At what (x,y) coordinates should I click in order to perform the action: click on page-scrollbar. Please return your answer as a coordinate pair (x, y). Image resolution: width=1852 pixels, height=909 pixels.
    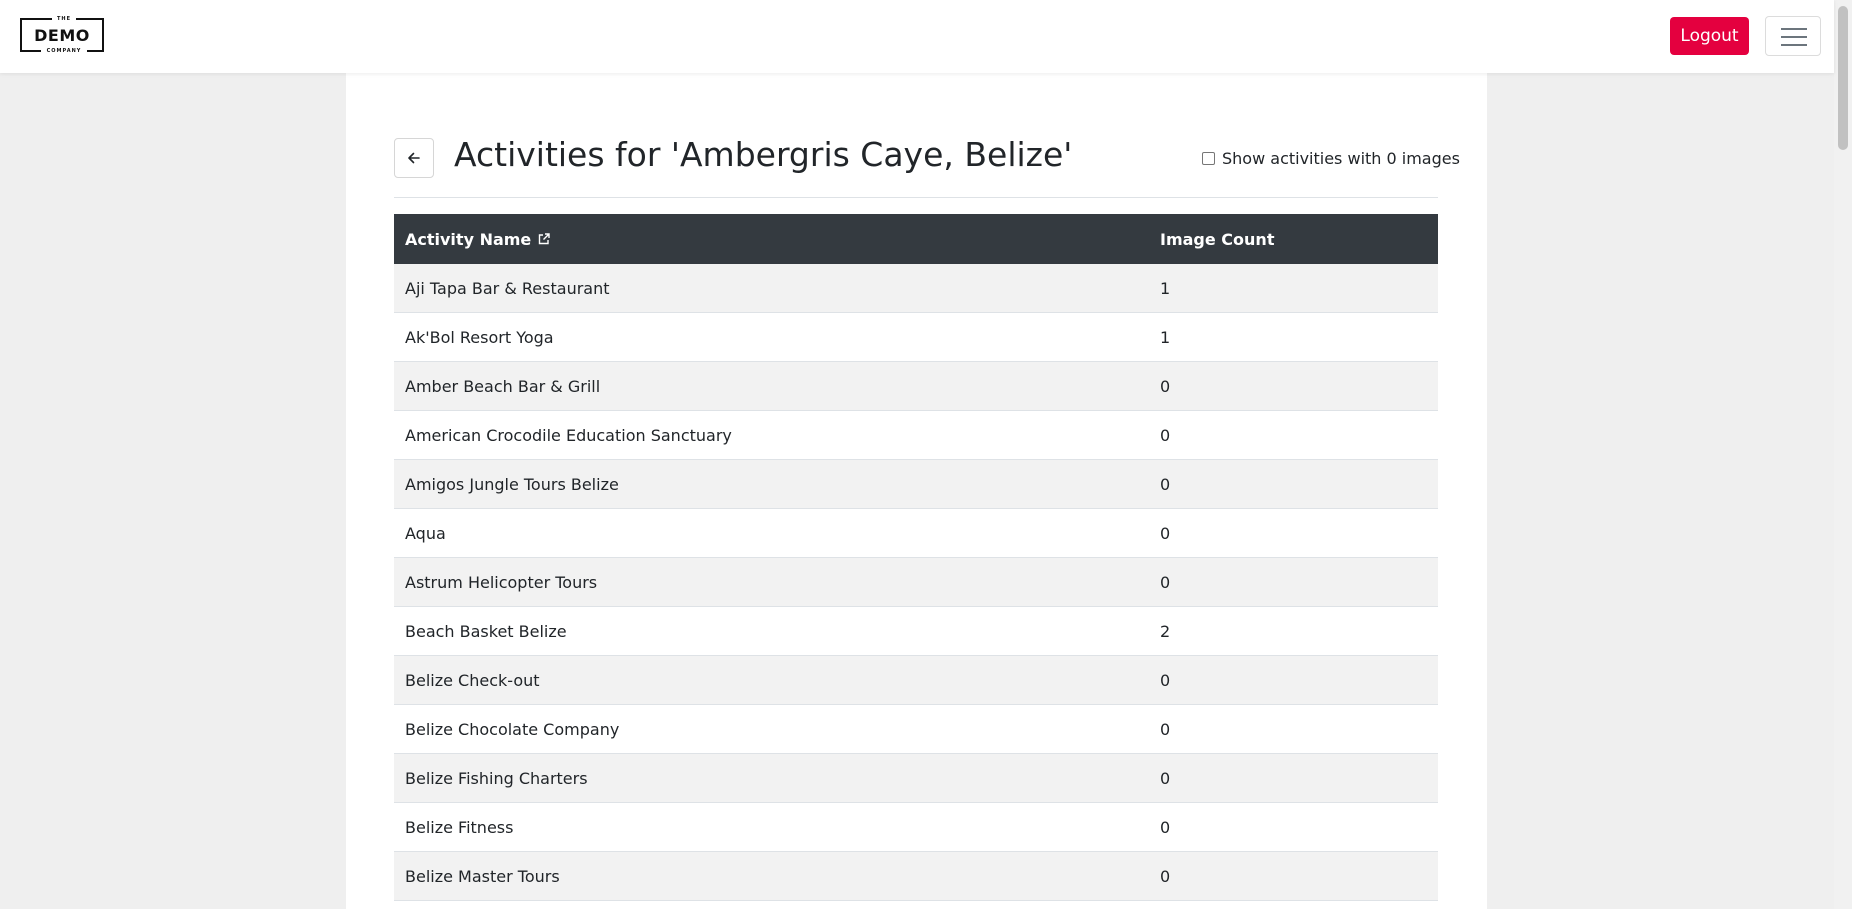
    Looking at the image, I should click on (1843, 454).